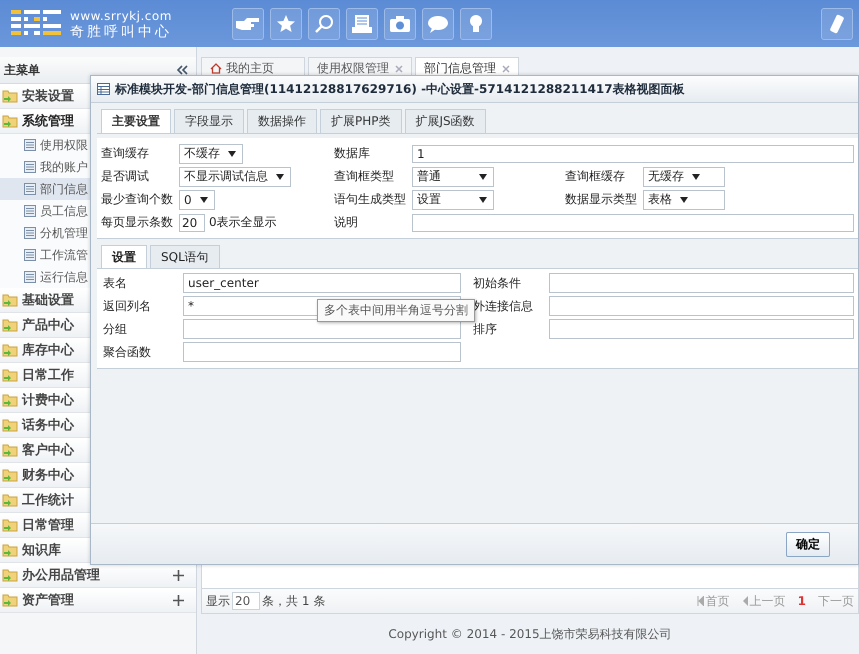  I want to click on field-label: 排序, so click(485, 329).